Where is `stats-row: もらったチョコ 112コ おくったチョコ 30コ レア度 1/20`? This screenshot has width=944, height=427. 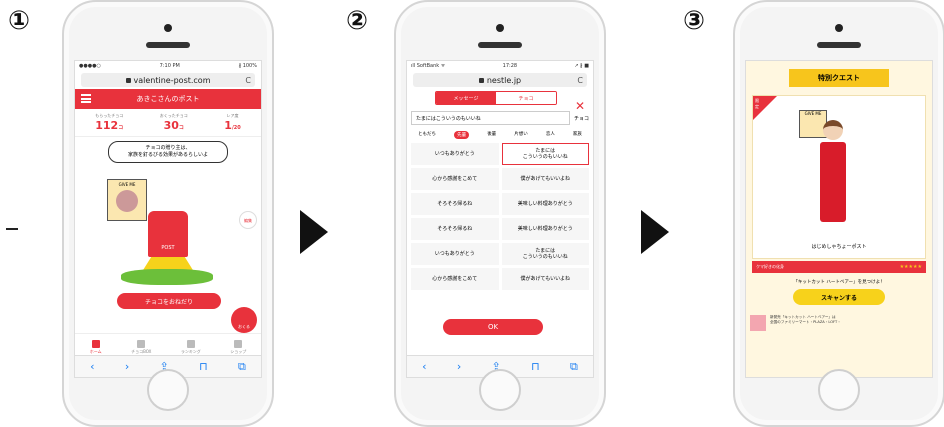
stats-row: もらったチョコ 112コ おくったチョコ 30コ レア度 1/20 is located at coordinates (168, 123).